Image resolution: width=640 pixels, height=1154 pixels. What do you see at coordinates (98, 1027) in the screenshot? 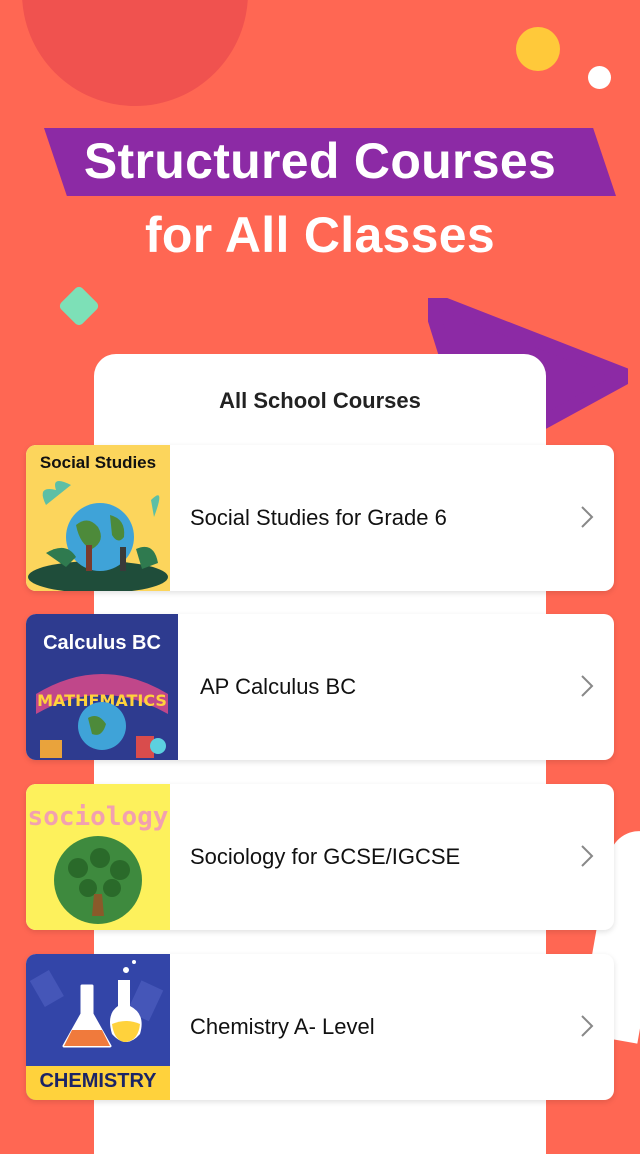
I see `course-thumbnail-chemistry: CHEMISTRY` at bounding box center [98, 1027].